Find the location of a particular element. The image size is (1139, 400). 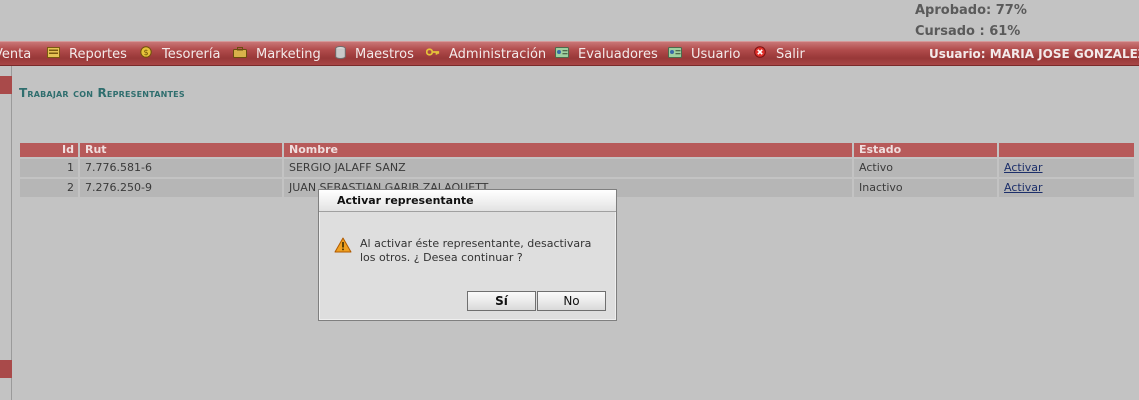

menu-item-label: Evaluadores is located at coordinates (618, 54).